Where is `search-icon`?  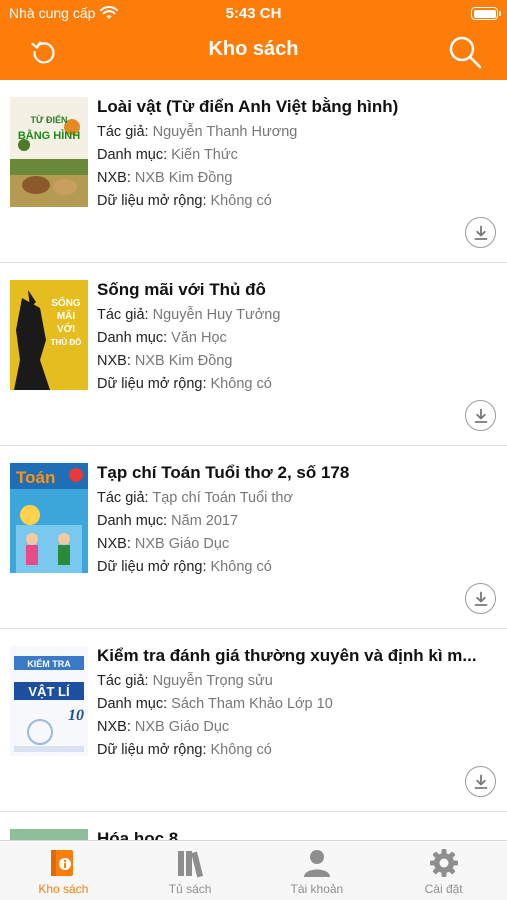
search-icon is located at coordinates (465, 52).